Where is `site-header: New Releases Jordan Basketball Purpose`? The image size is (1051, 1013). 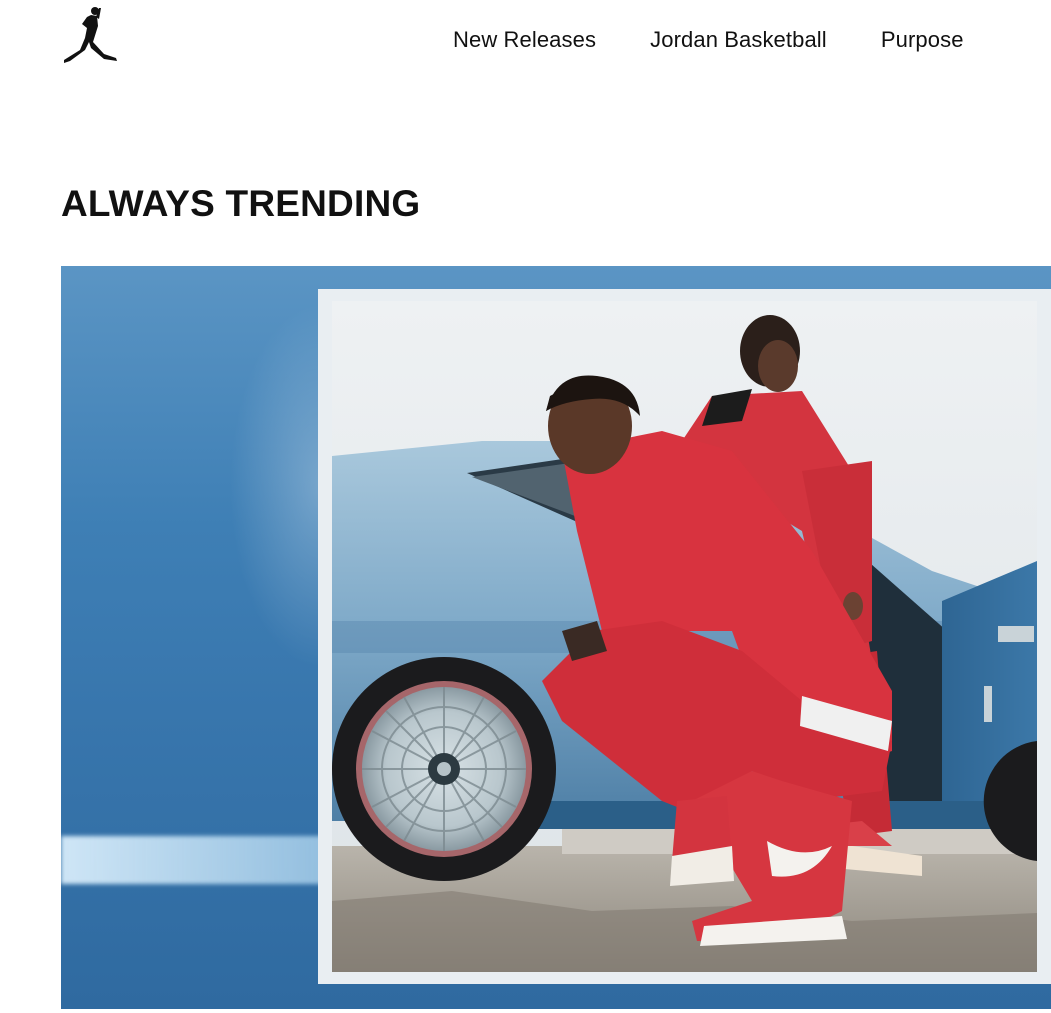
site-header: New Releases Jordan Basketball Purpose is located at coordinates (525, 42).